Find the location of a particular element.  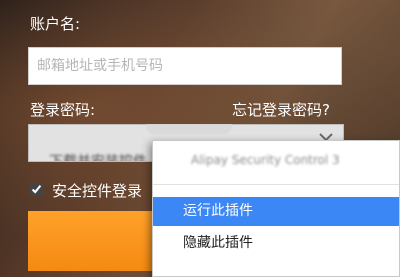

password-label: 登录密码: is located at coordinates (63, 110).